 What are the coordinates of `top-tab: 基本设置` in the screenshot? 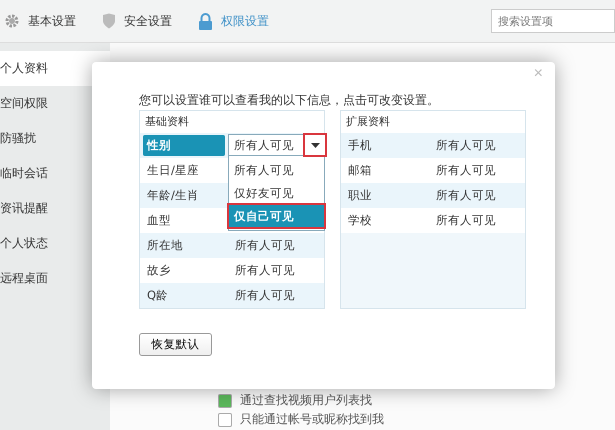 It's located at (38, 21).